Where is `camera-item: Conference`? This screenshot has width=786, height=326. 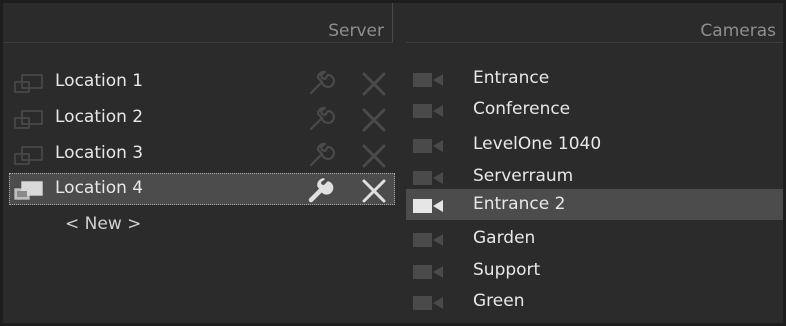
camera-item: Conference is located at coordinates (594, 109).